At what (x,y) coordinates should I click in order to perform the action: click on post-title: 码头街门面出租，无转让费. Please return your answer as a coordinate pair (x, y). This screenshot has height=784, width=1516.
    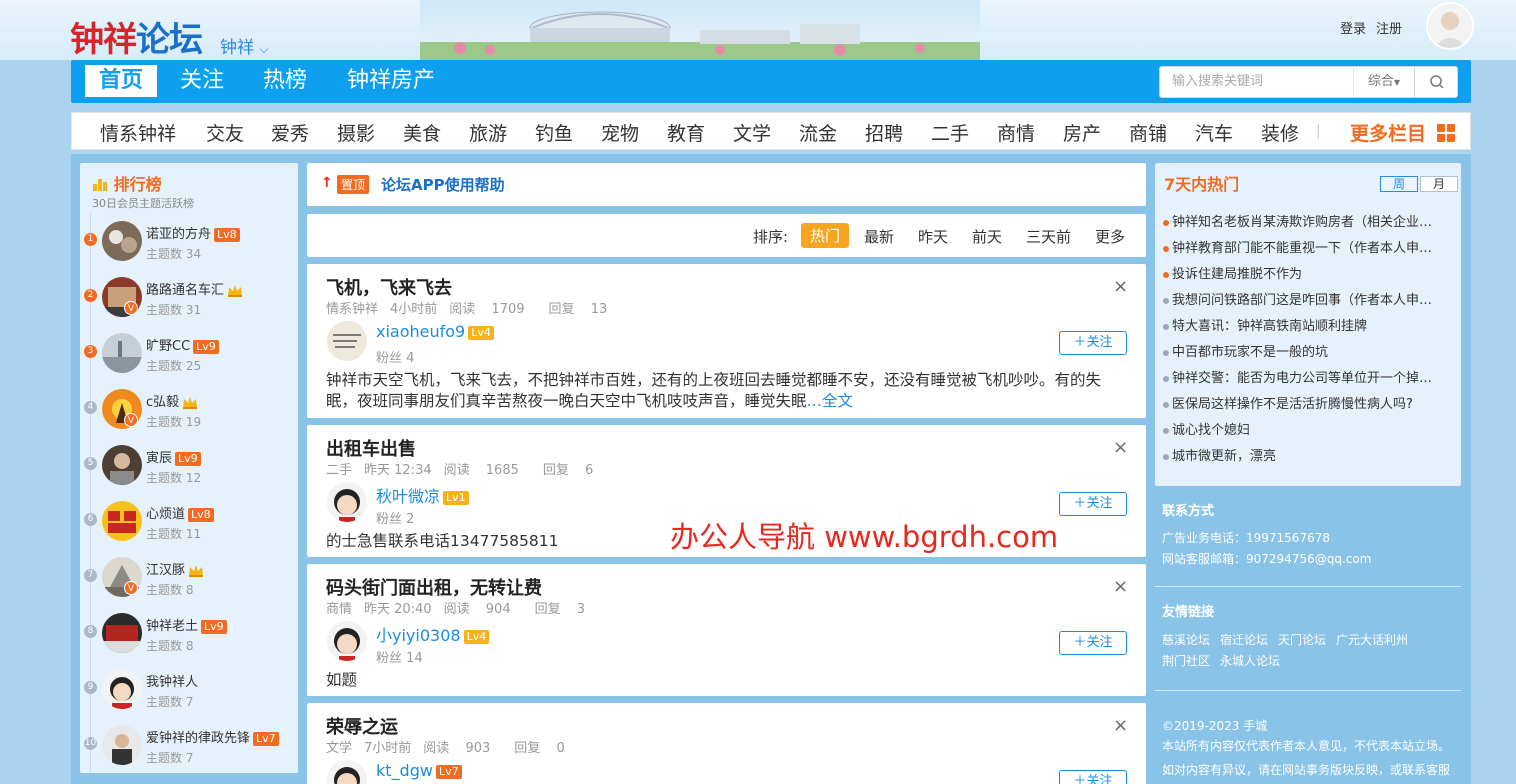
    Looking at the image, I should click on (434, 587).